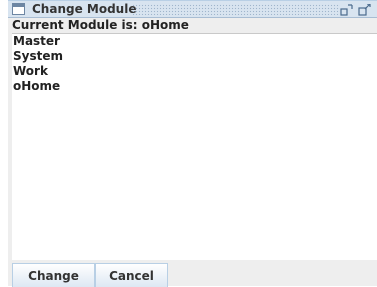 This screenshot has height=287, width=377. I want to click on button-bar: Change Cancel, so click(192, 274).